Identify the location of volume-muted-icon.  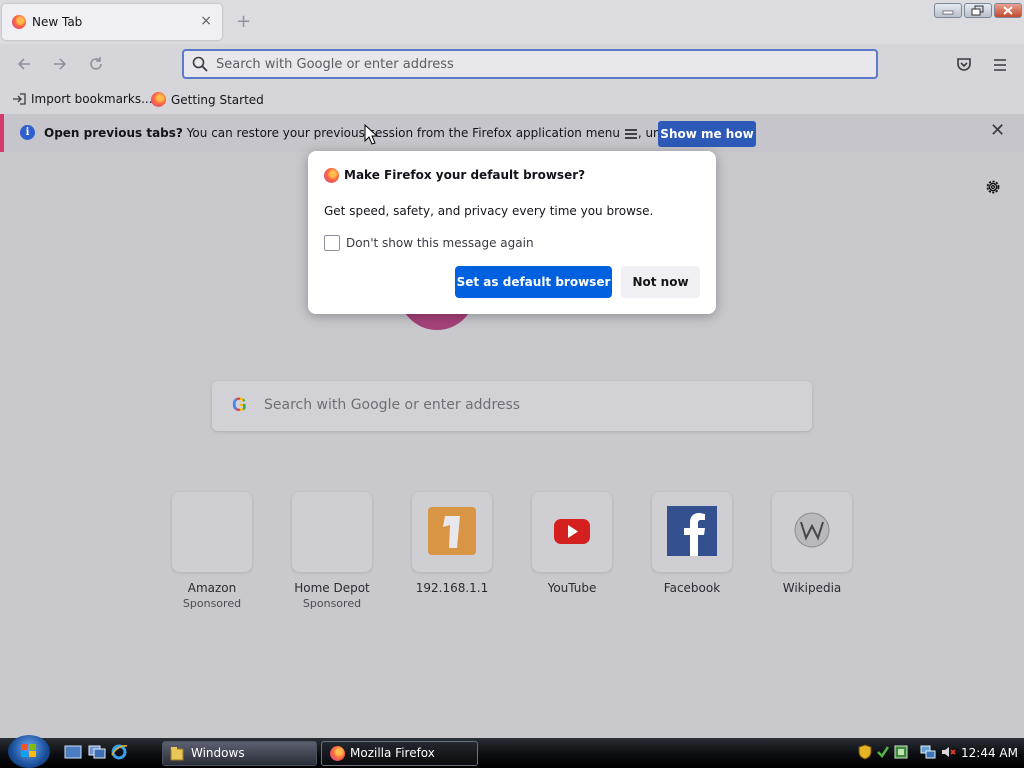
(948, 752).